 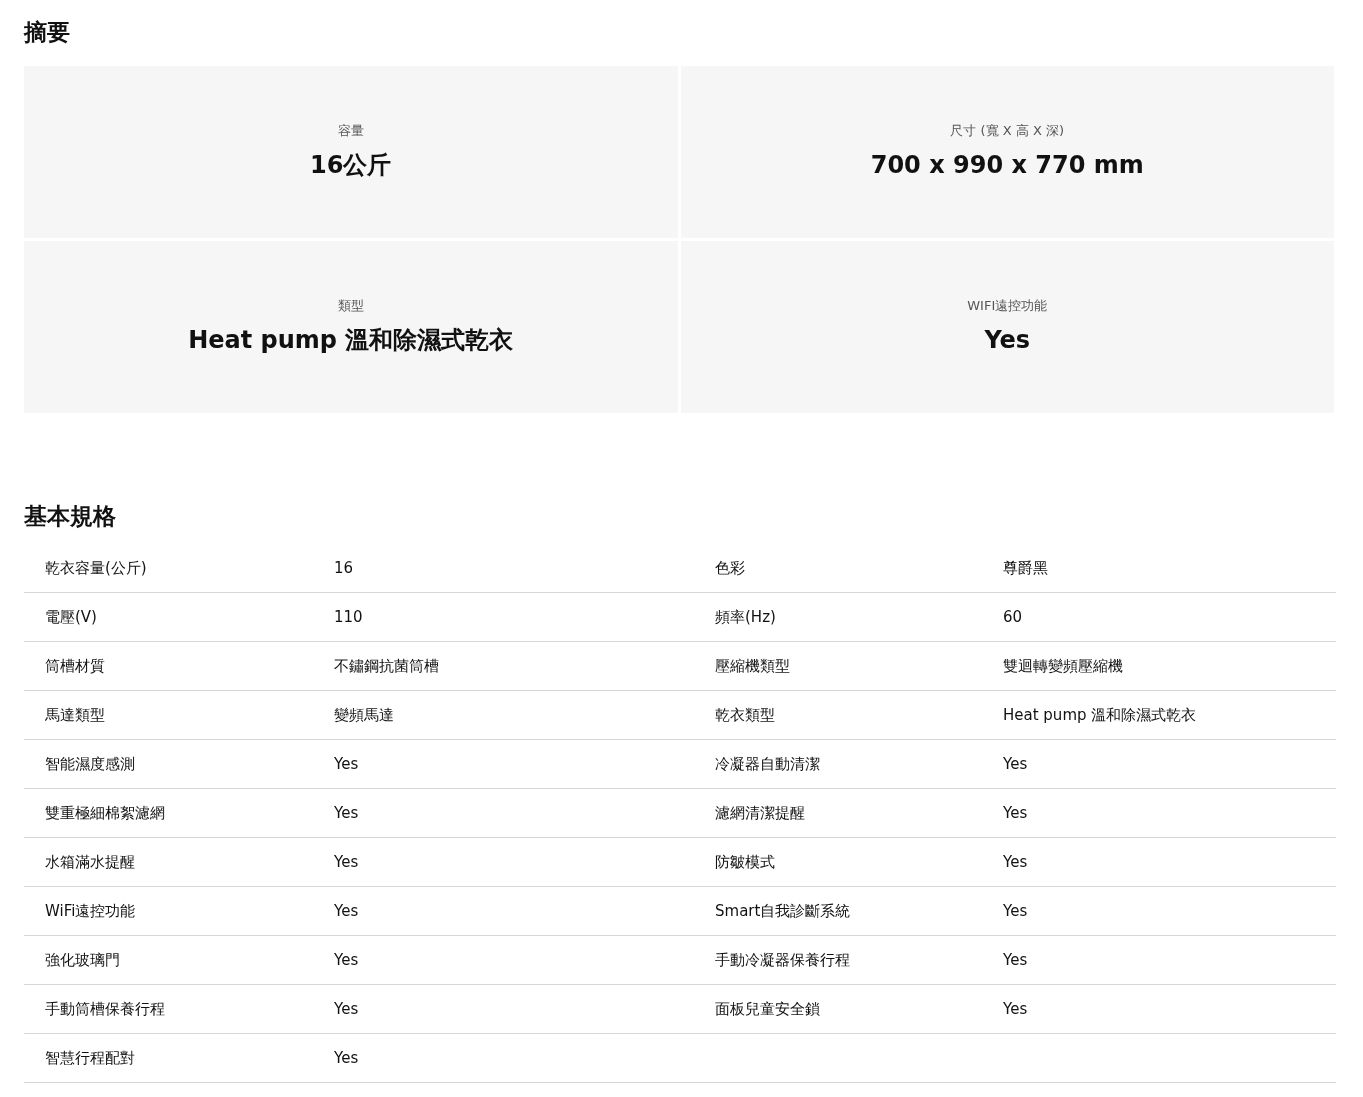 What do you see at coordinates (344, 568) in the screenshot?
I see `table-cell: 16` at bounding box center [344, 568].